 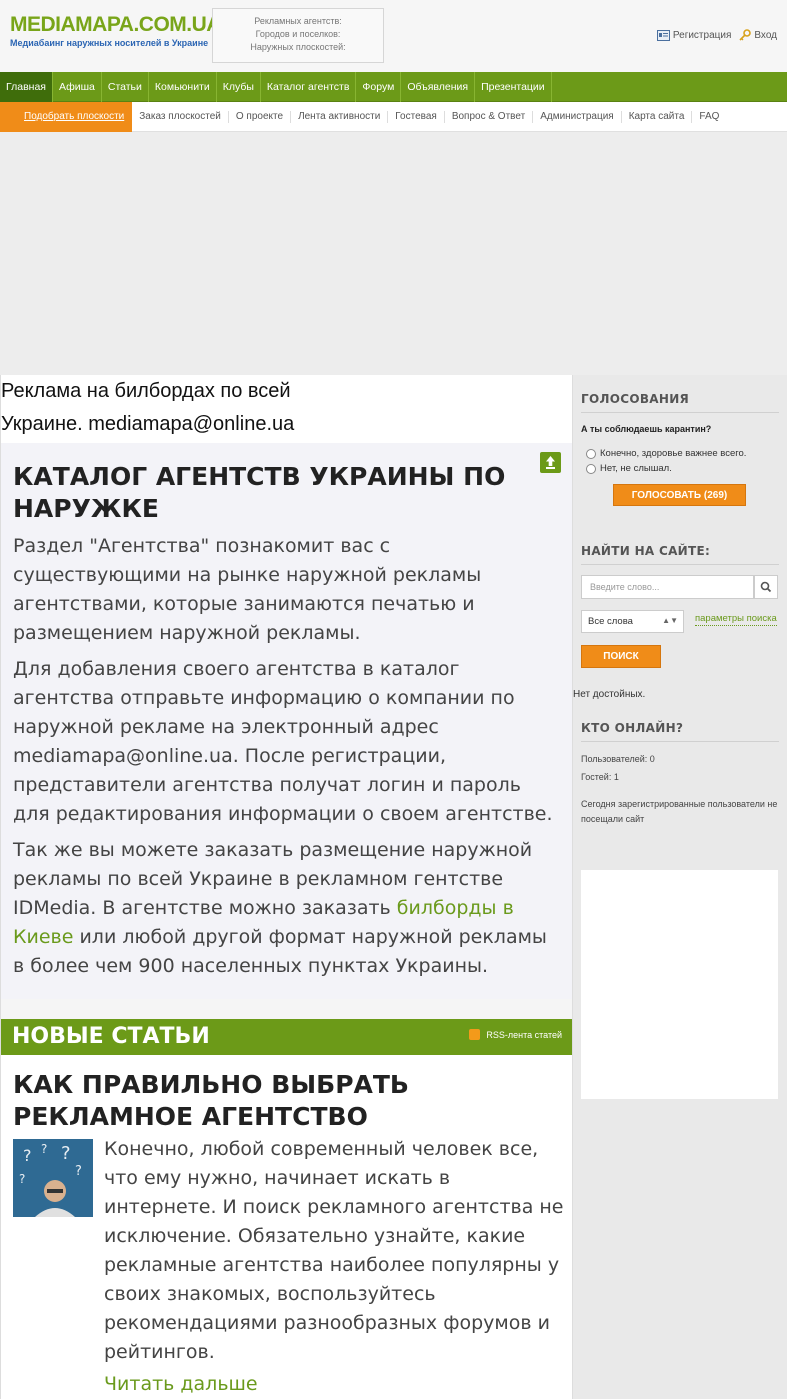 What do you see at coordinates (621, 656) in the screenshot?
I see `search-button: ПОИСК` at bounding box center [621, 656].